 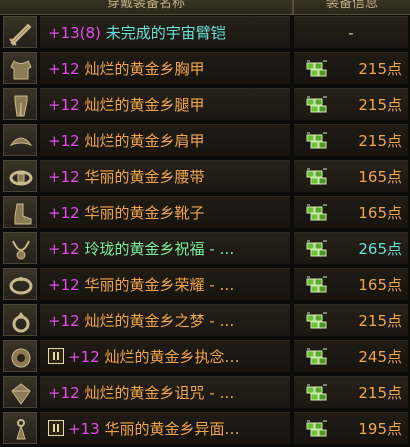 I want to click on bracelet-icon, so click(x=21, y=286).